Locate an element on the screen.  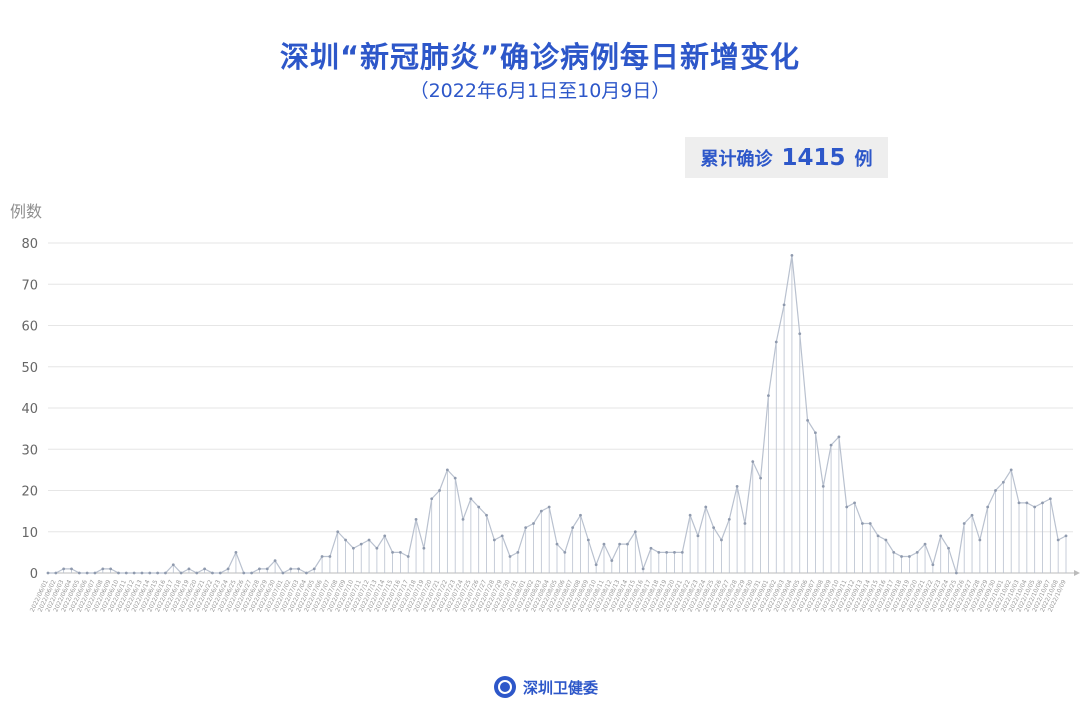
total-cases-value: 1415 is located at coordinates (813, 157).